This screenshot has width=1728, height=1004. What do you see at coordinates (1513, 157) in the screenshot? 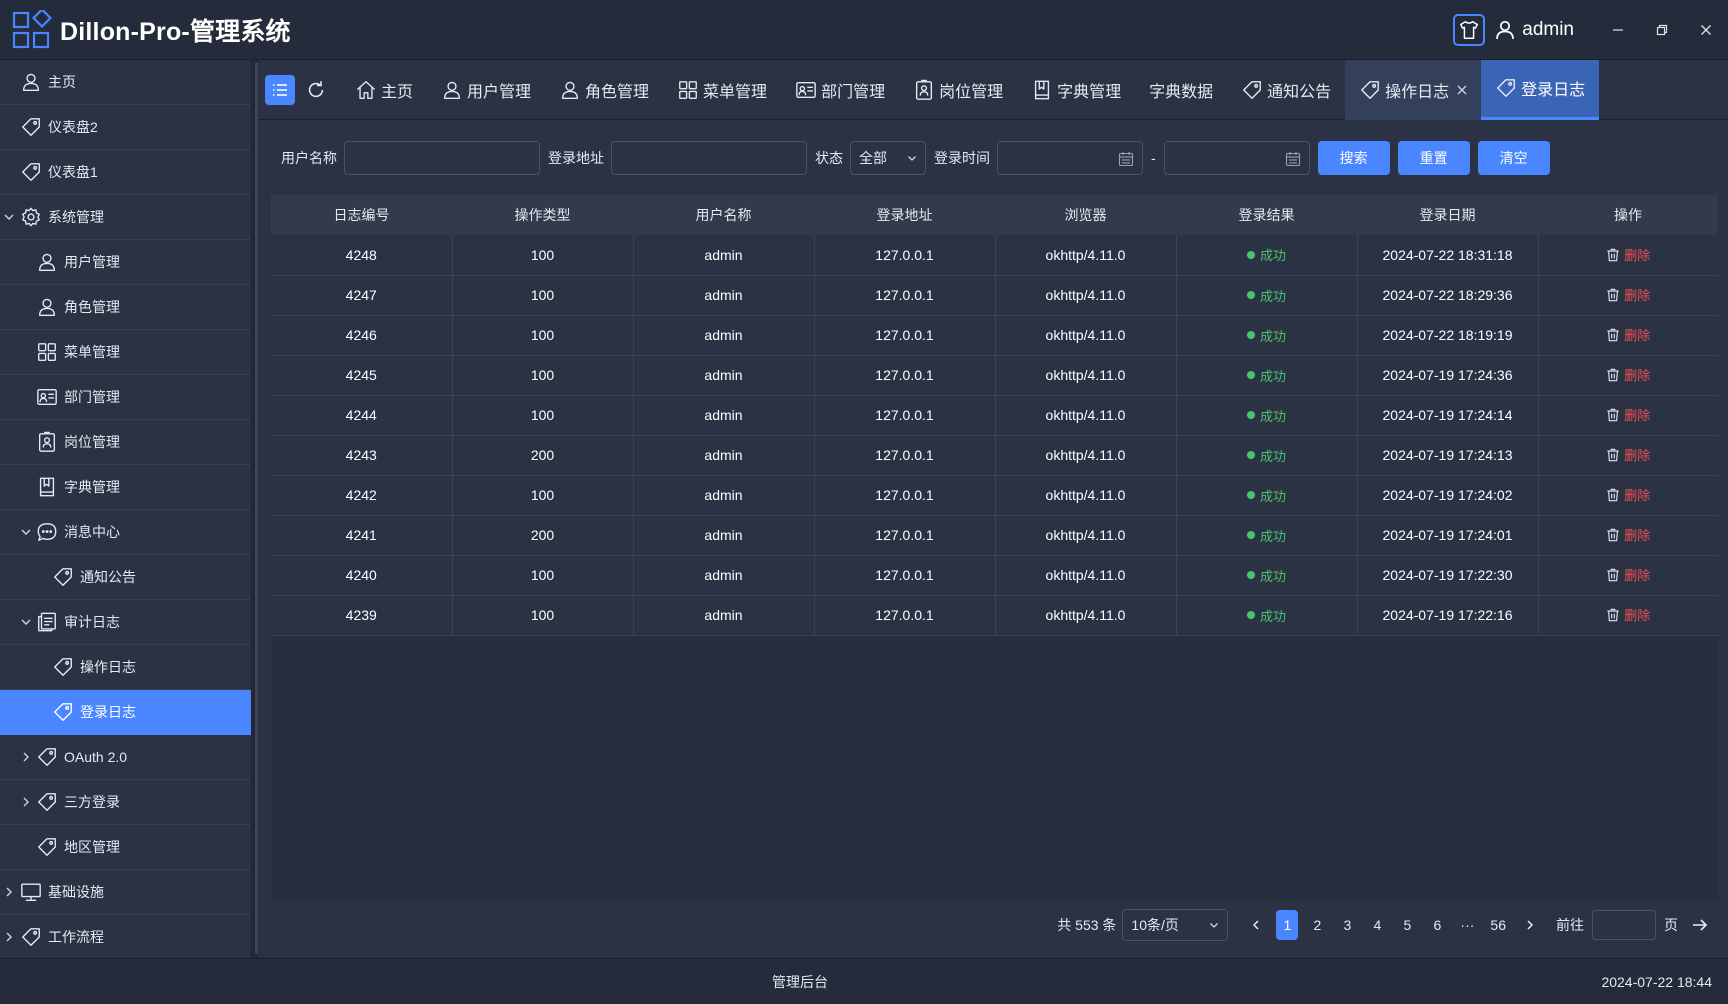
I see `clear-button: 清空` at bounding box center [1513, 157].